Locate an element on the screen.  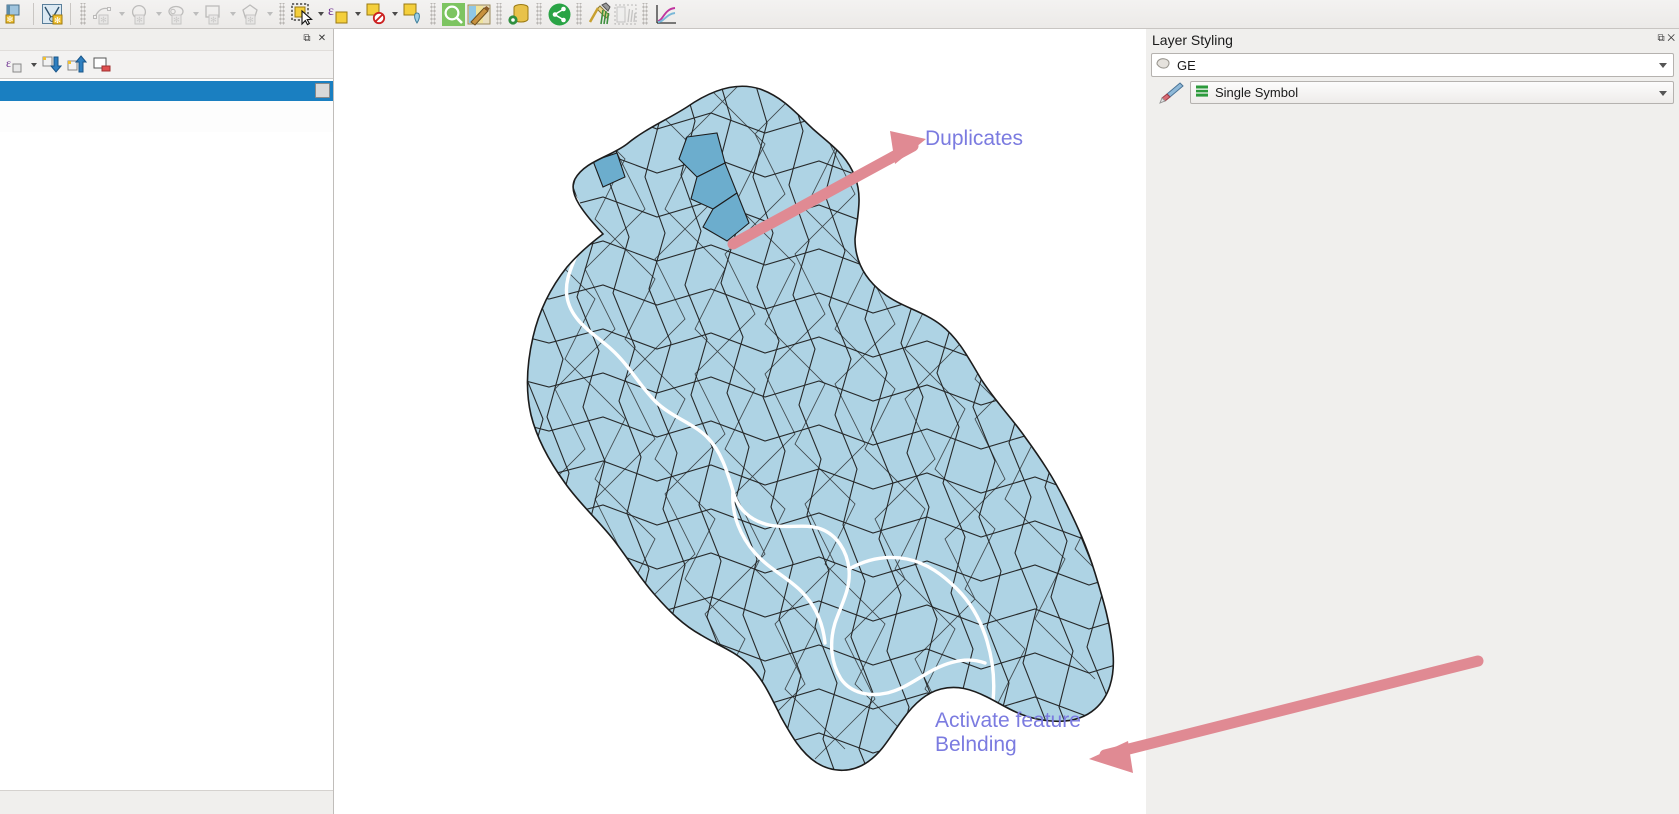
add-ellipse-dropdown-arrow is located at coordinates (195, 14).